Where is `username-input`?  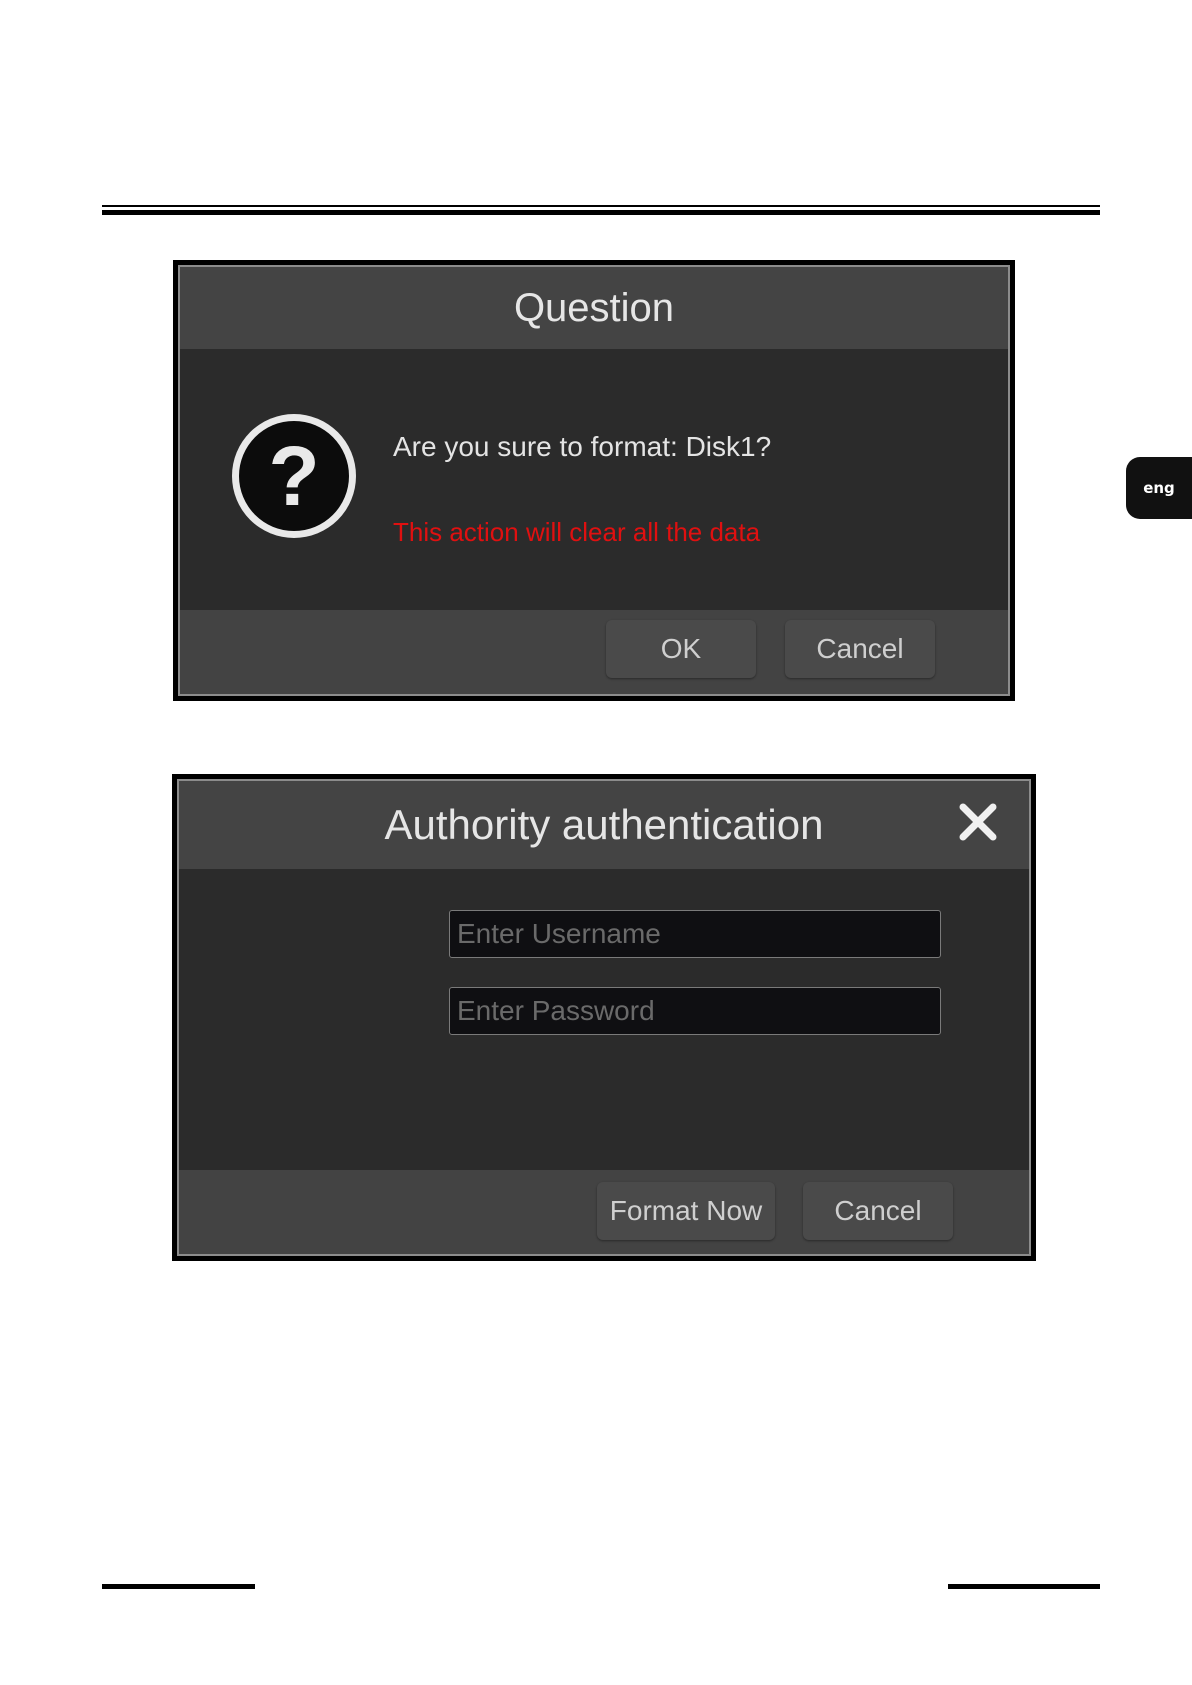
username-input is located at coordinates (695, 934).